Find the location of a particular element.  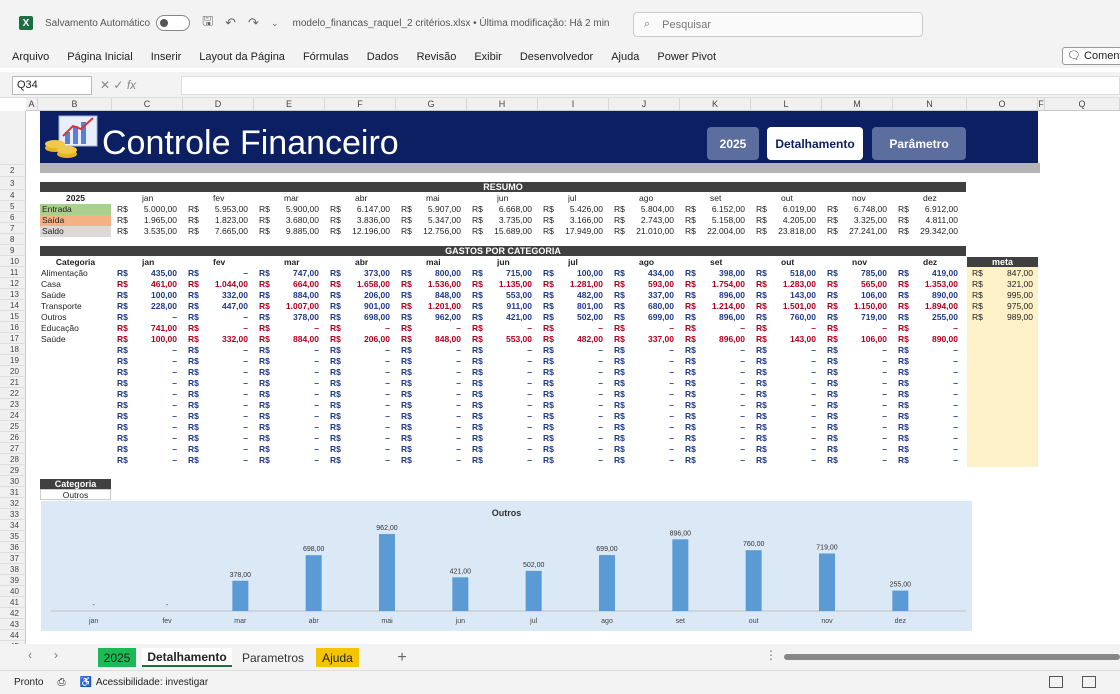

menu-layout: Layout da Página is located at coordinates (242, 57).